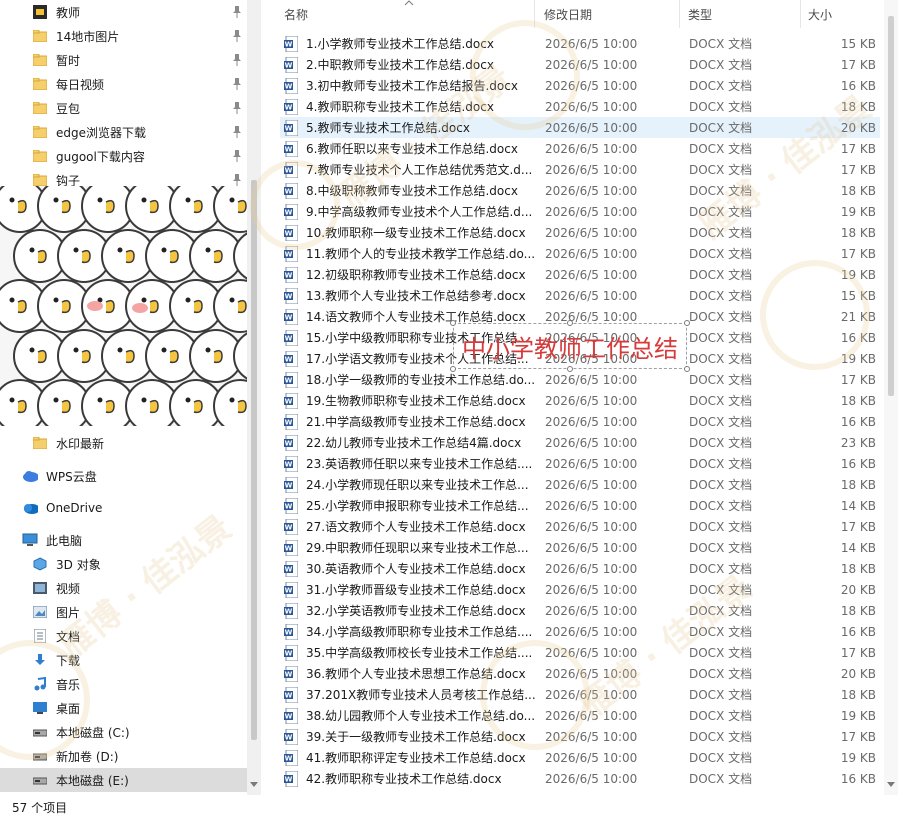 The width and height of the screenshot is (912, 819). What do you see at coordinates (410, 148) in the screenshot?
I see `file-name-cell: W 6.教师任职以来专业技术工作总结.docx` at bounding box center [410, 148].